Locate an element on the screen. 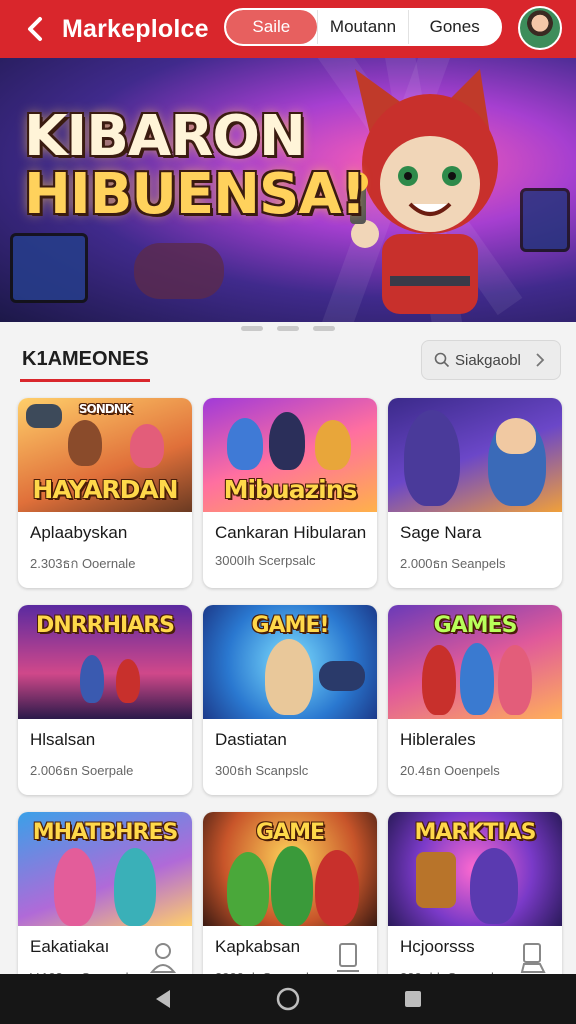  game-meta: 2.303ธก Ooernale is located at coordinates (83, 563).